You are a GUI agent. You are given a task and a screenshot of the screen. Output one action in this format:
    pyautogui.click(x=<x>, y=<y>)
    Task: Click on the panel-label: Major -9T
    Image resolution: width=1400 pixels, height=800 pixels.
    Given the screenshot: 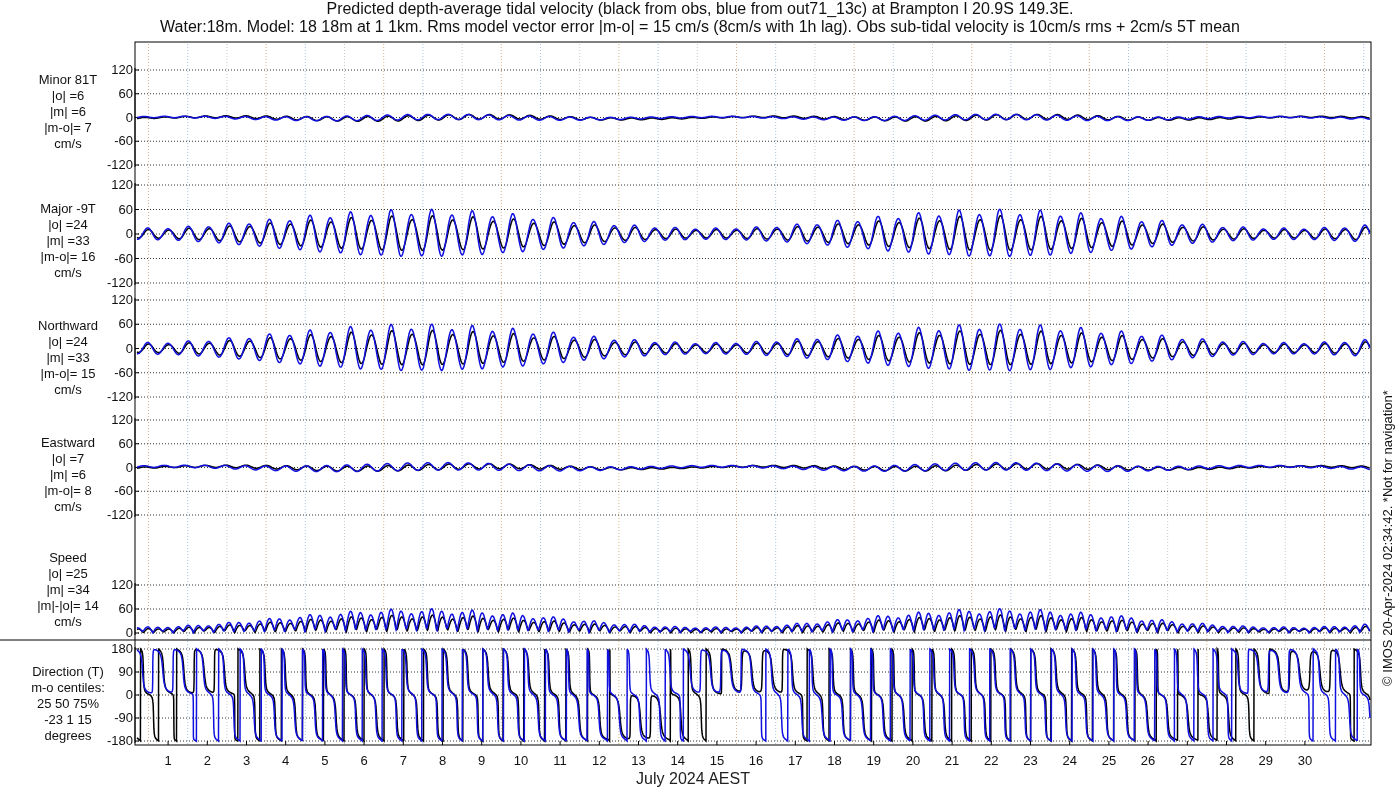 What is the action you would take?
    pyautogui.click(x=68, y=208)
    